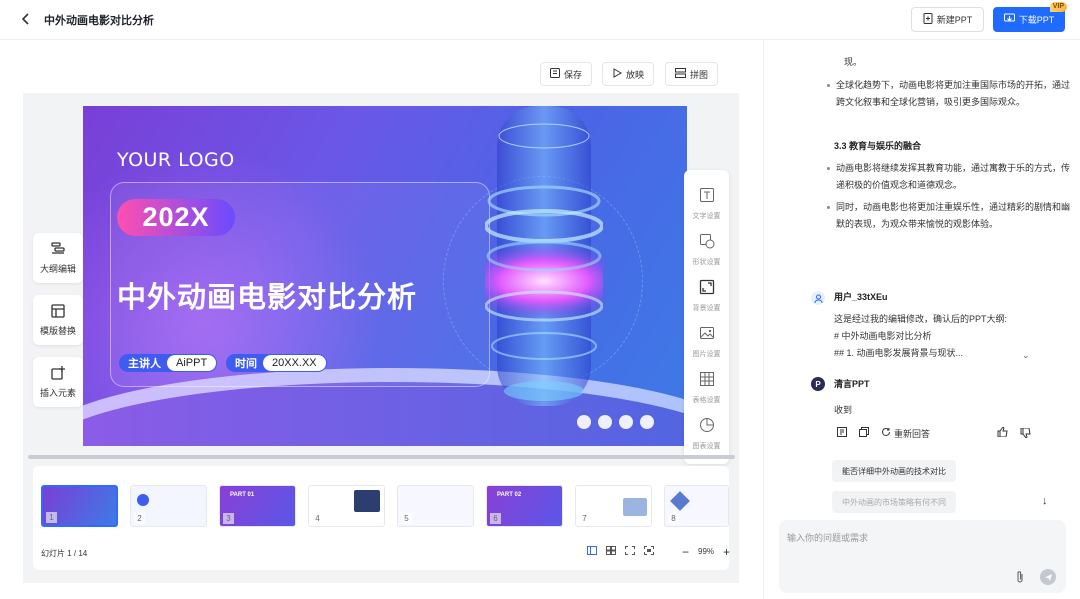  I want to click on bot-message-actions: 重新回答, so click(883, 434).